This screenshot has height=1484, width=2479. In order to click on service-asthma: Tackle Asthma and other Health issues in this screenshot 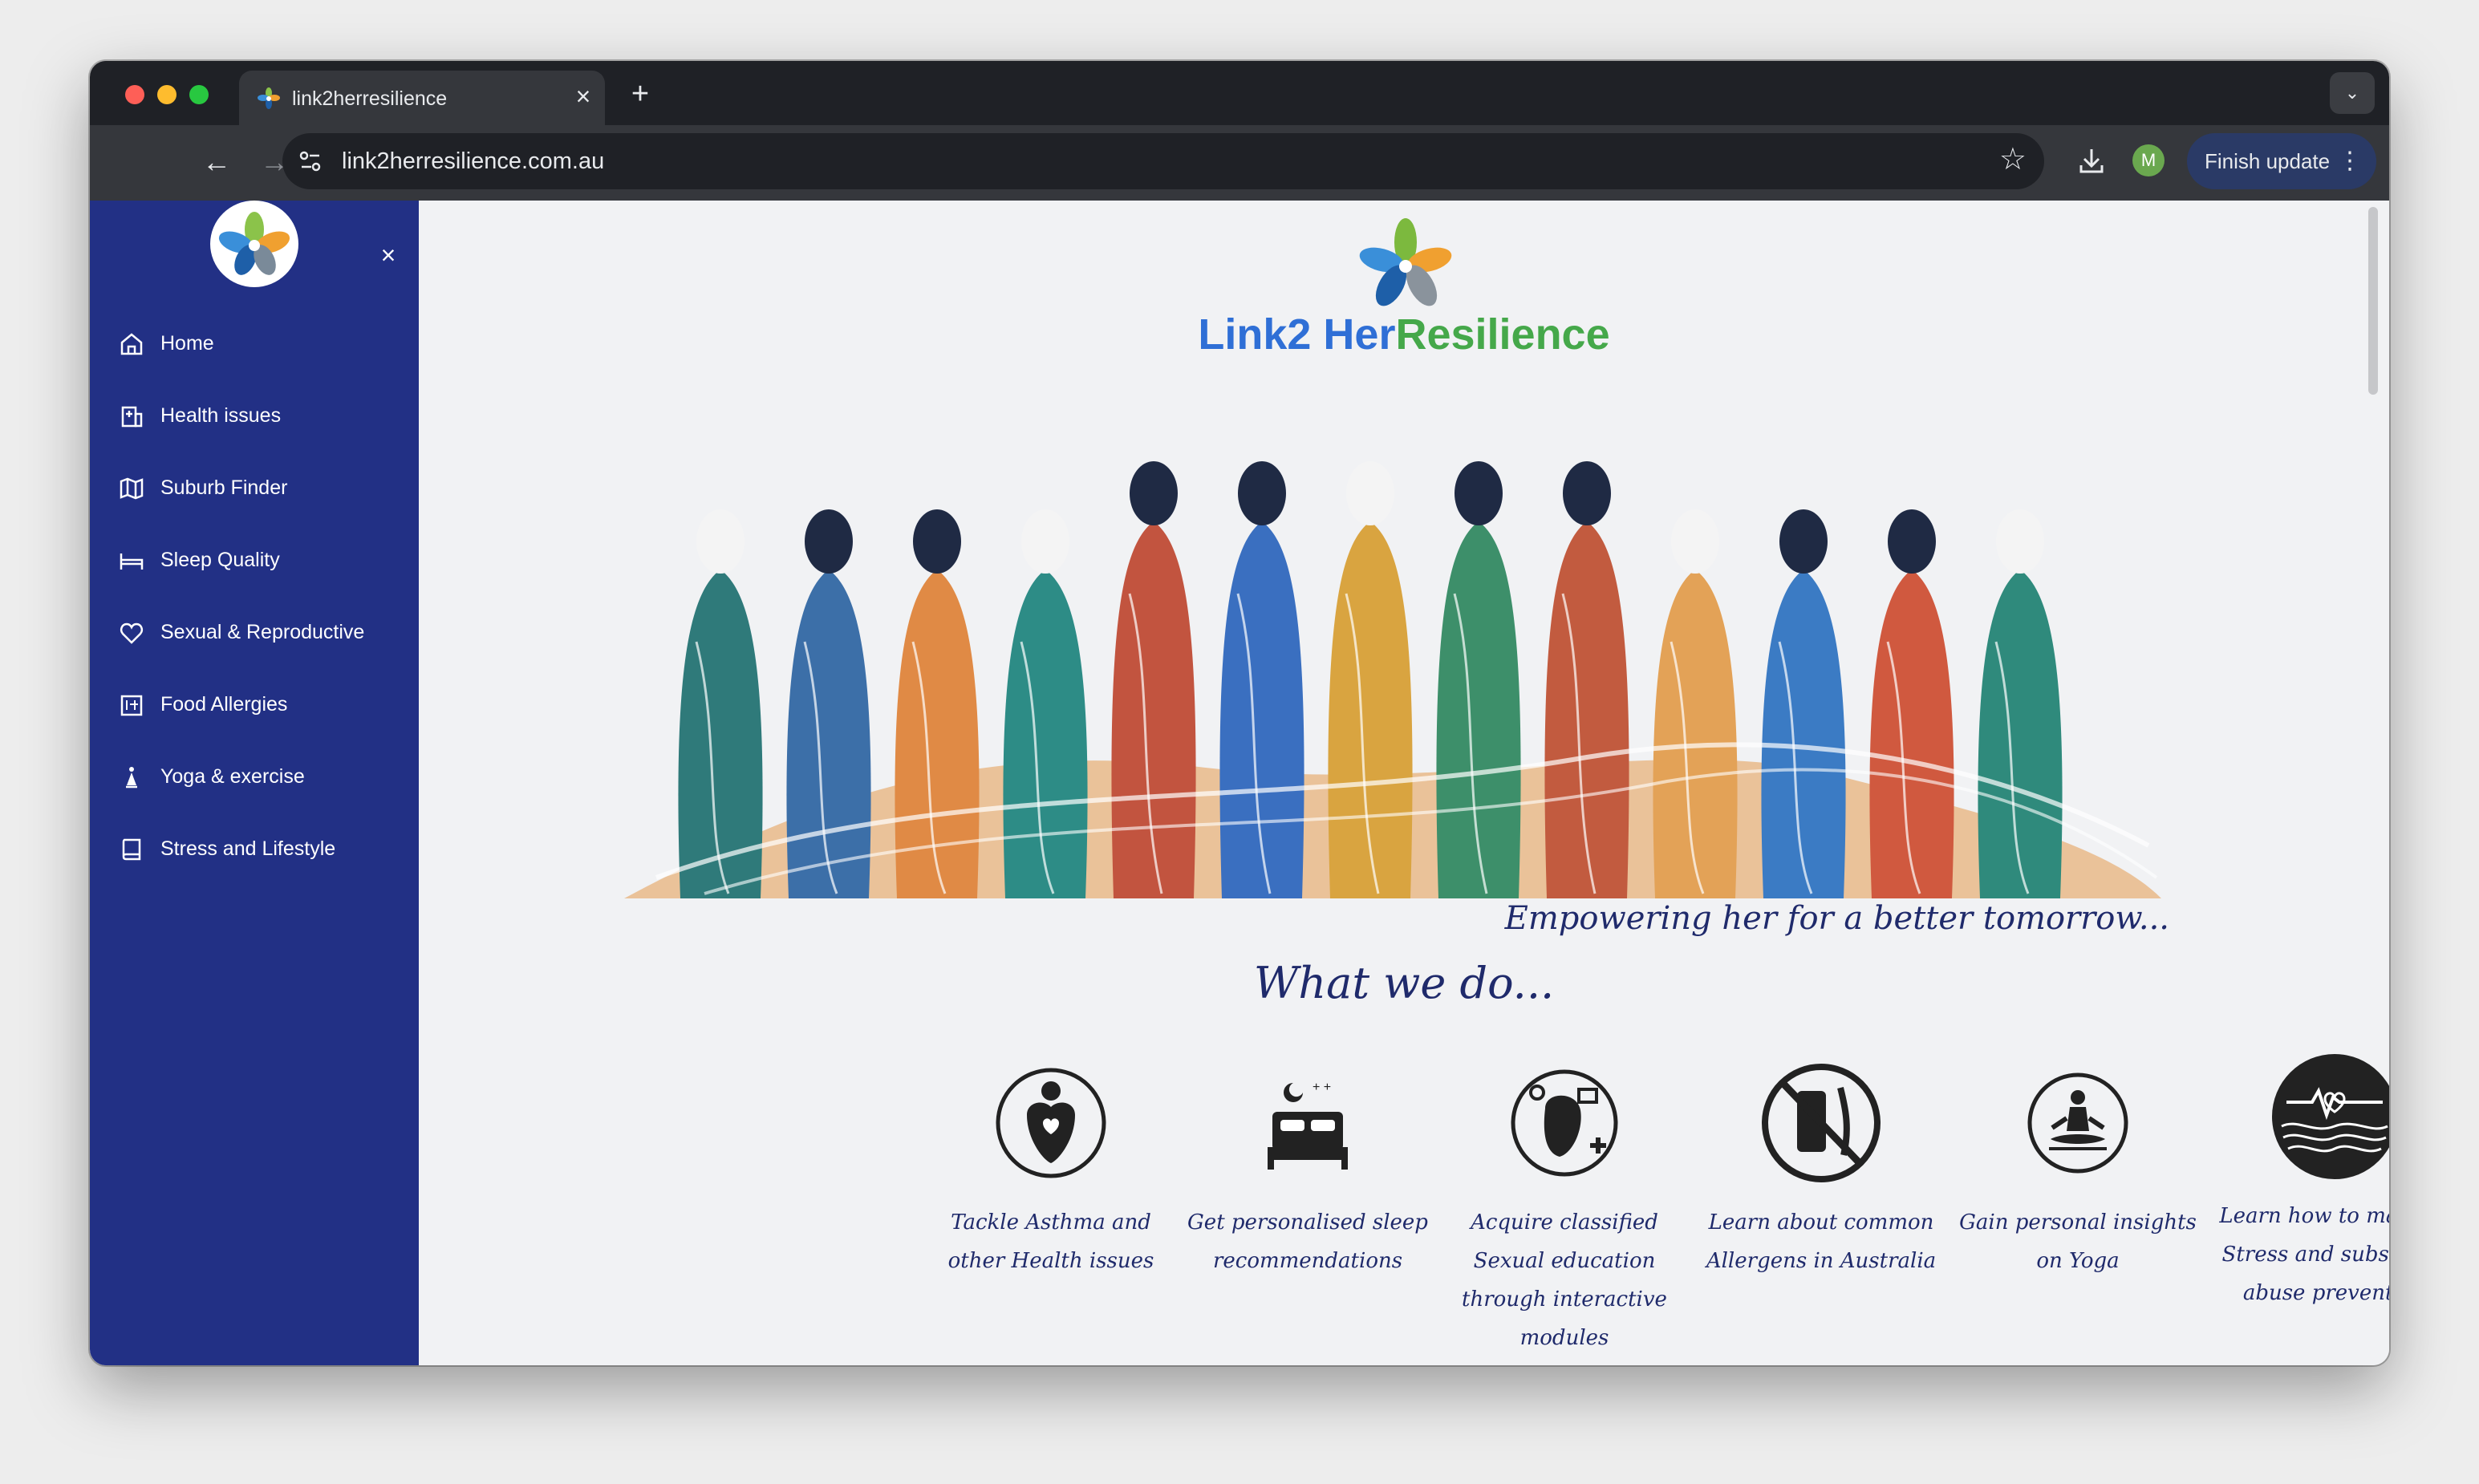, I will do `click(1051, 1170)`.